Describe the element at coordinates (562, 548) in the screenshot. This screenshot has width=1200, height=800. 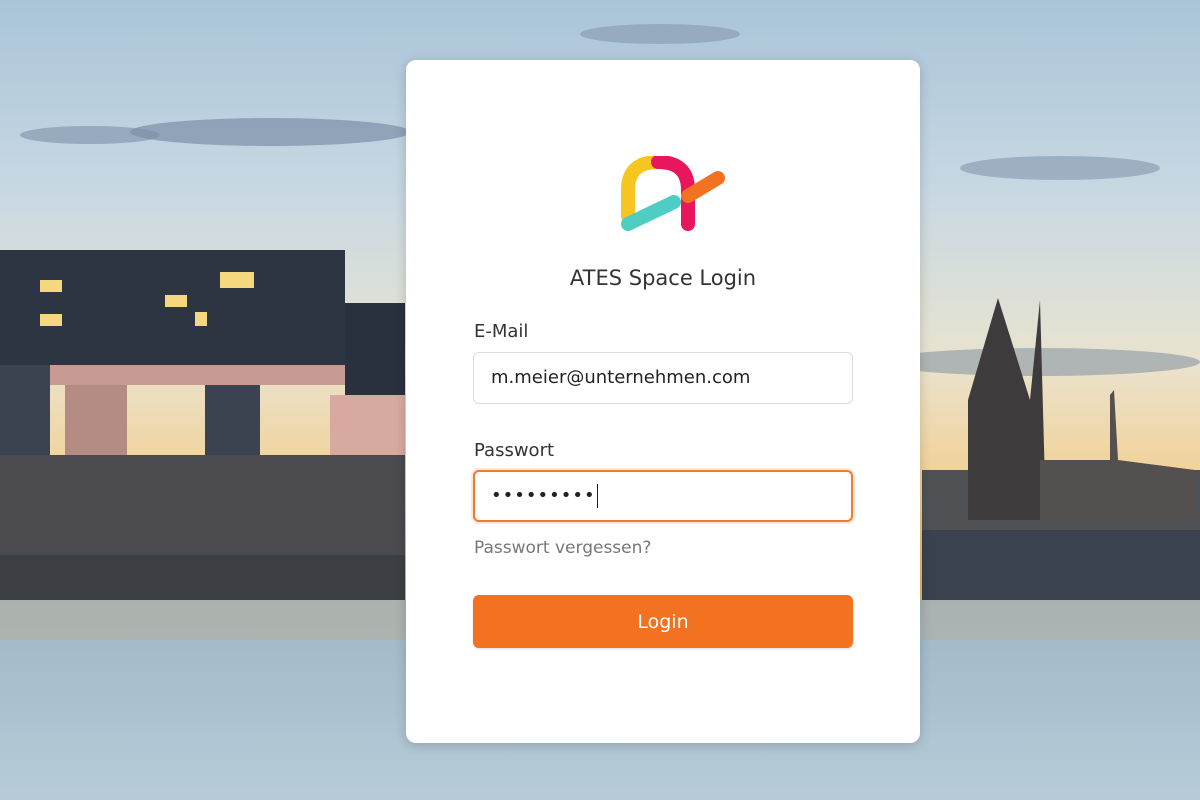
I see `forgot-password-link: Passwort vergessen?` at that location.